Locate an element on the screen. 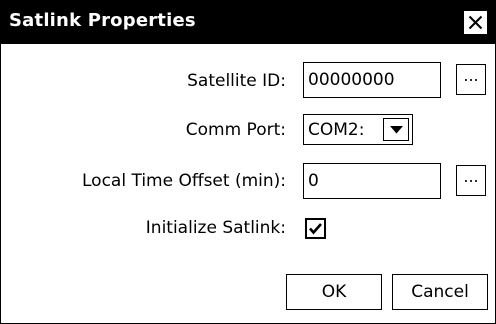  comm-port-select: COM2: is located at coordinates (358, 129).